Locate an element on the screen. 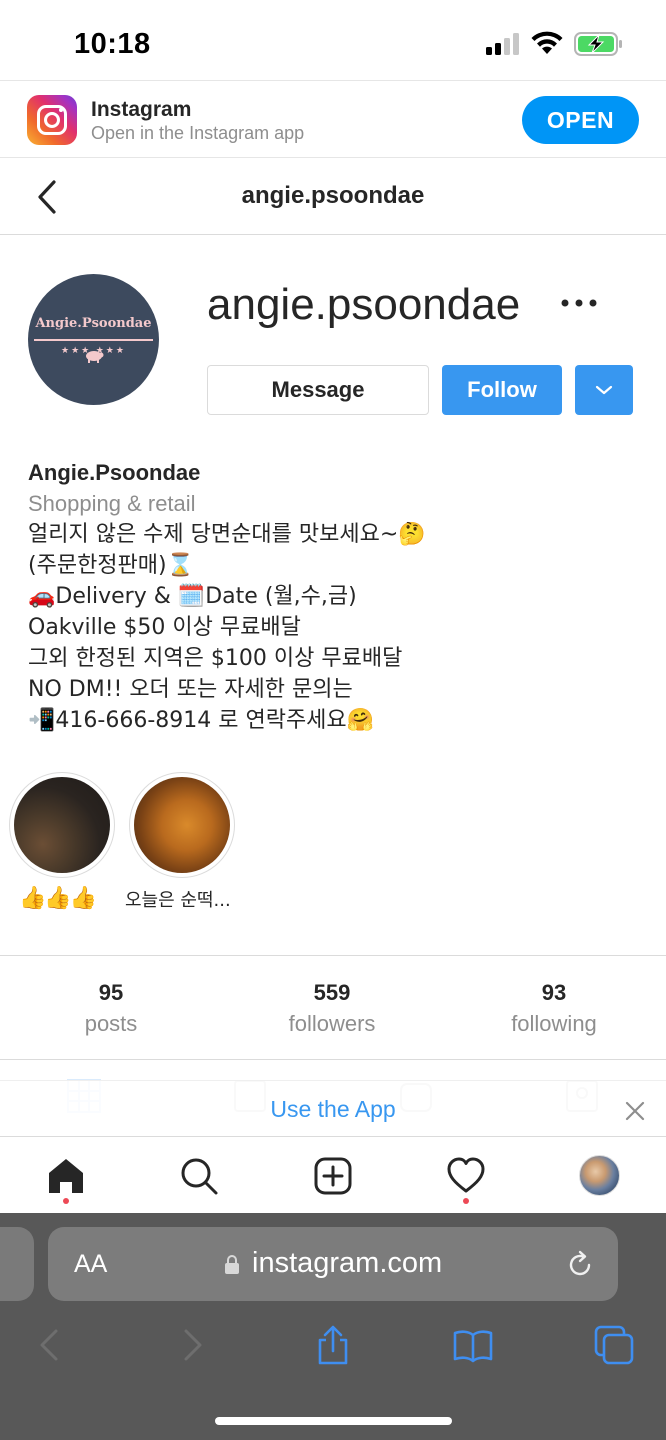 This screenshot has height=1440, width=666. bio-name: Angie.Psoondae is located at coordinates (114, 472).